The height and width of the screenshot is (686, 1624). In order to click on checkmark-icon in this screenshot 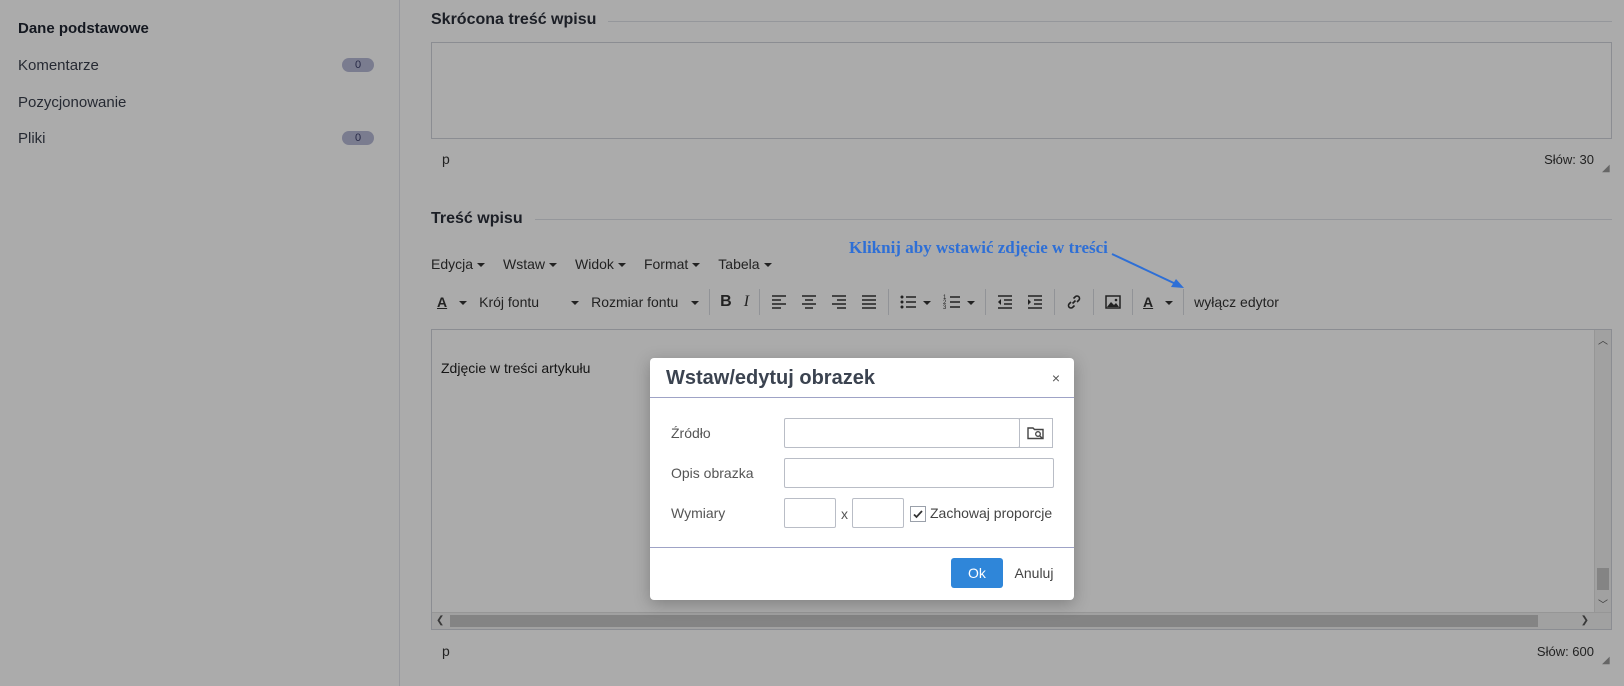, I will do `click(918, 514)`.